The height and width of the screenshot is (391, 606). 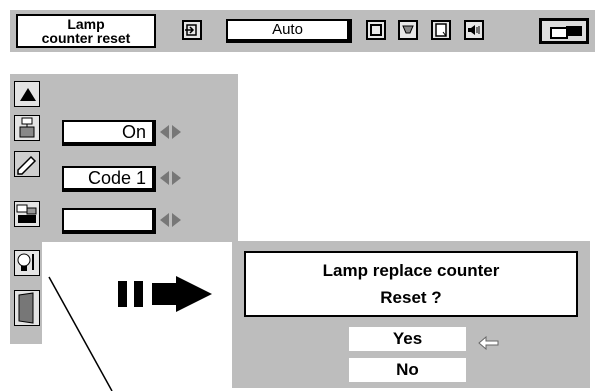 I want to click on dialog-message: Lamp replace counter Reset ?, so click(x=411, y=284).